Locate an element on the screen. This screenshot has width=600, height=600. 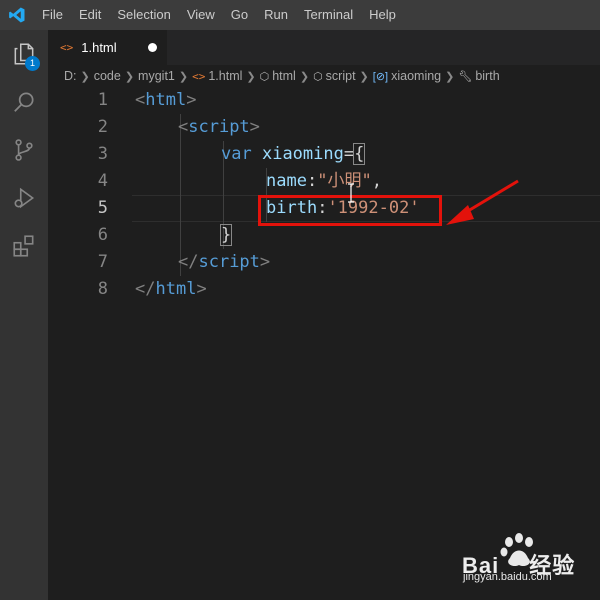
variable-icon: [⊘] is located at coordinates (380, 76).